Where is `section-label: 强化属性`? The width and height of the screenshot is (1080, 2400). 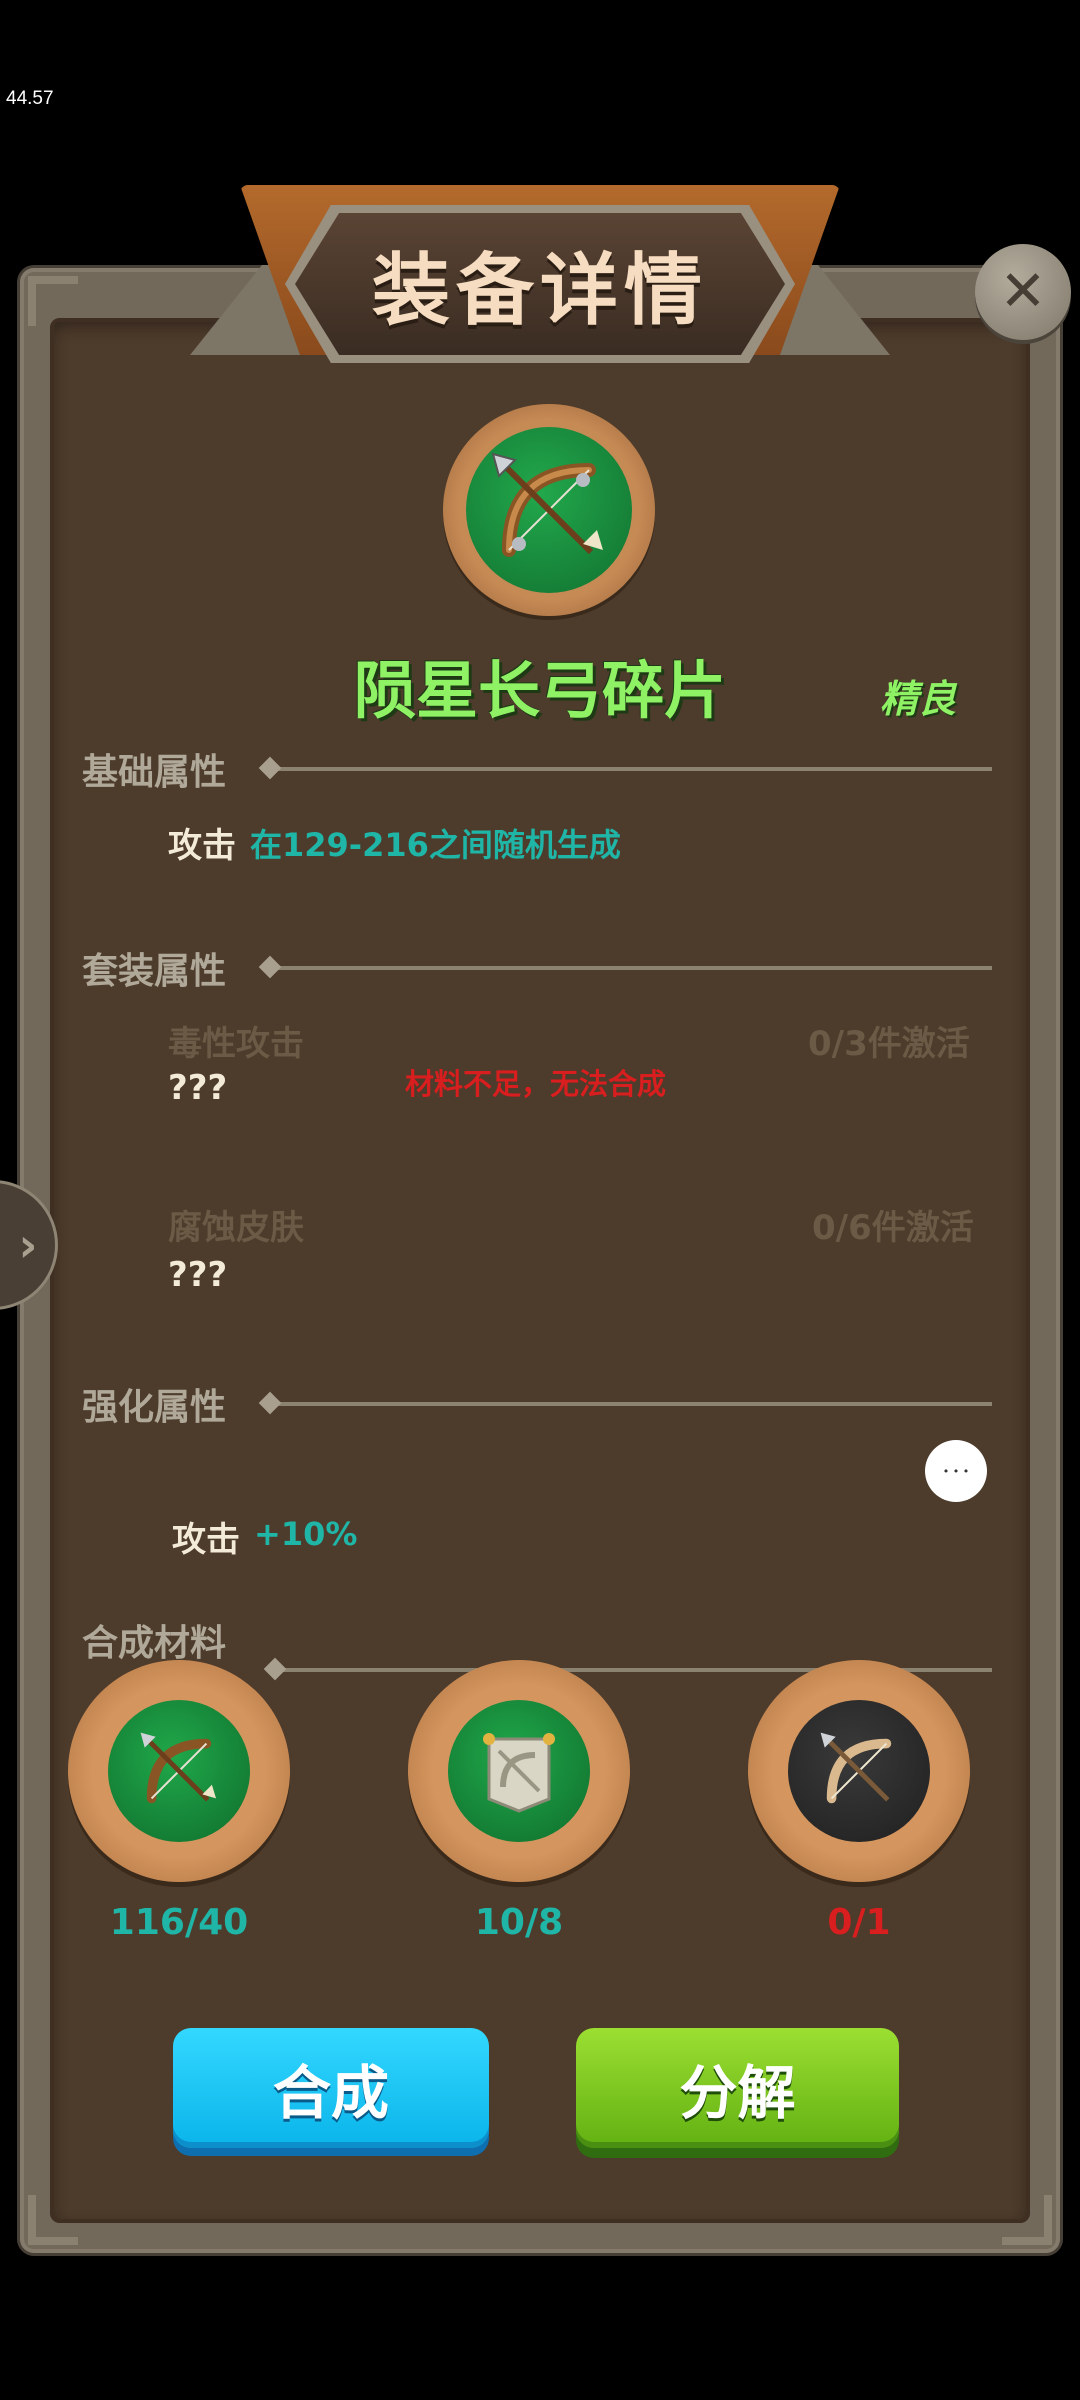 section-label: 强化属性 is located at coordinates (154, 1407).